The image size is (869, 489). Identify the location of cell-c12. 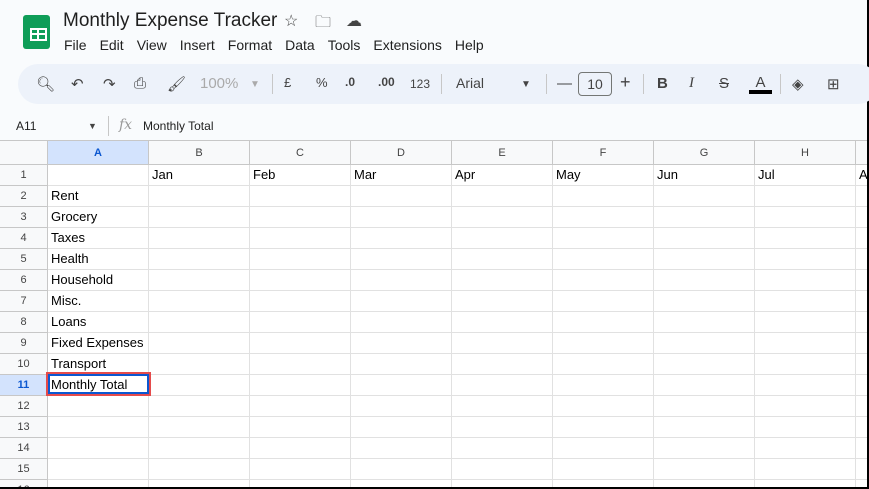
(300, 406).